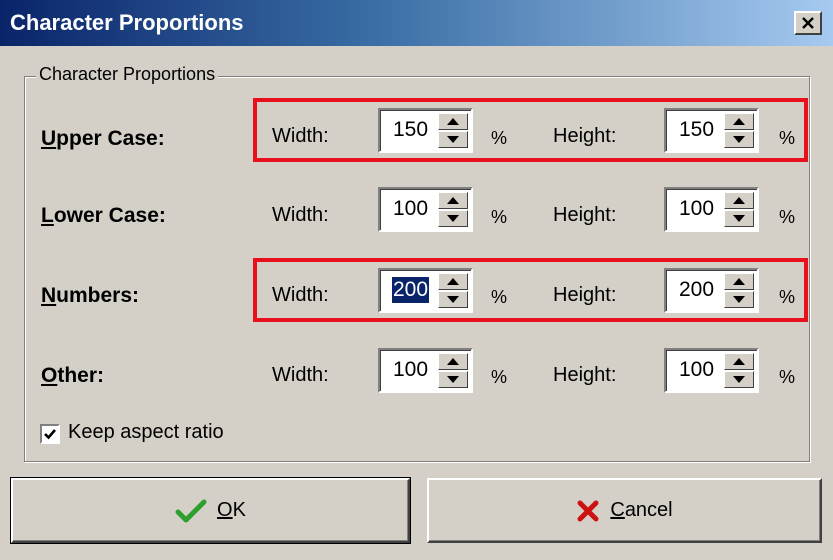 Image resolution: width=833 pixels, height=560 pixels. What do you see at coordinates (696, 130) in the screenshot?
I see `upper-case-height-value: 150` at bounding box center [696, 130].